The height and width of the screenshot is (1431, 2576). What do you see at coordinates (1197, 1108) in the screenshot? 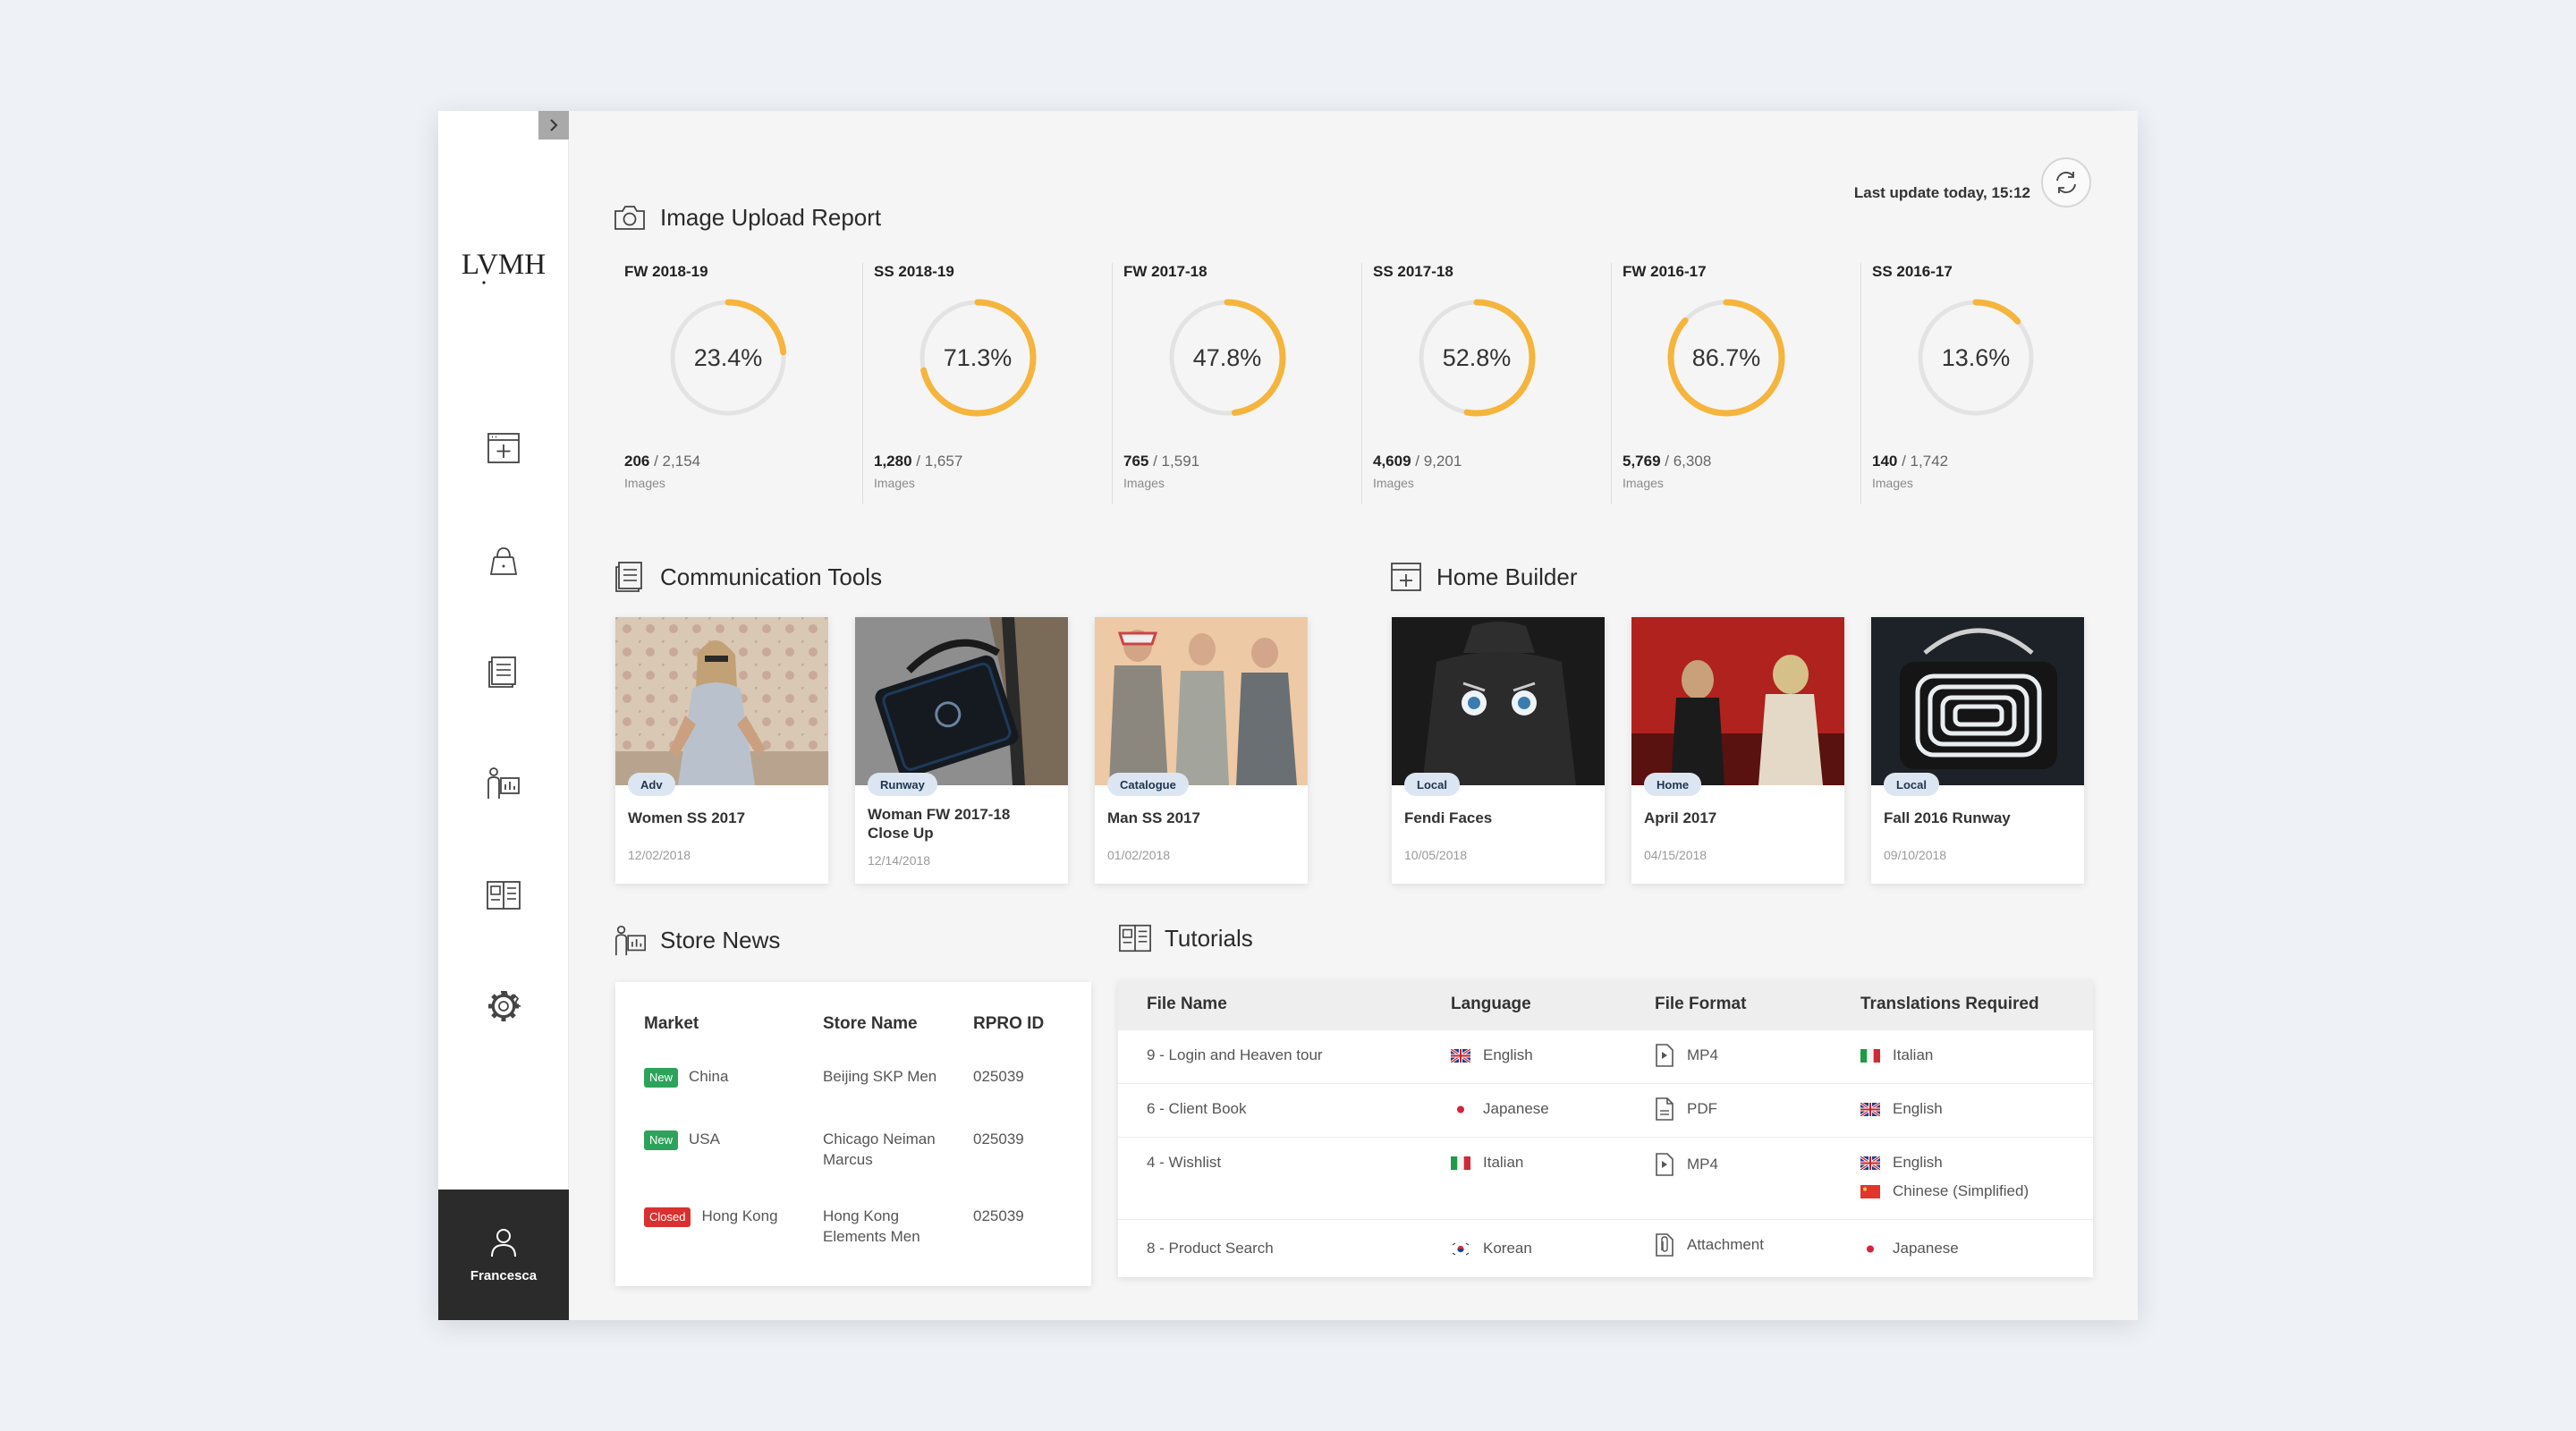
I see `file-name-cell: 6 - Client Book` at bounding box center [1197, 1108].